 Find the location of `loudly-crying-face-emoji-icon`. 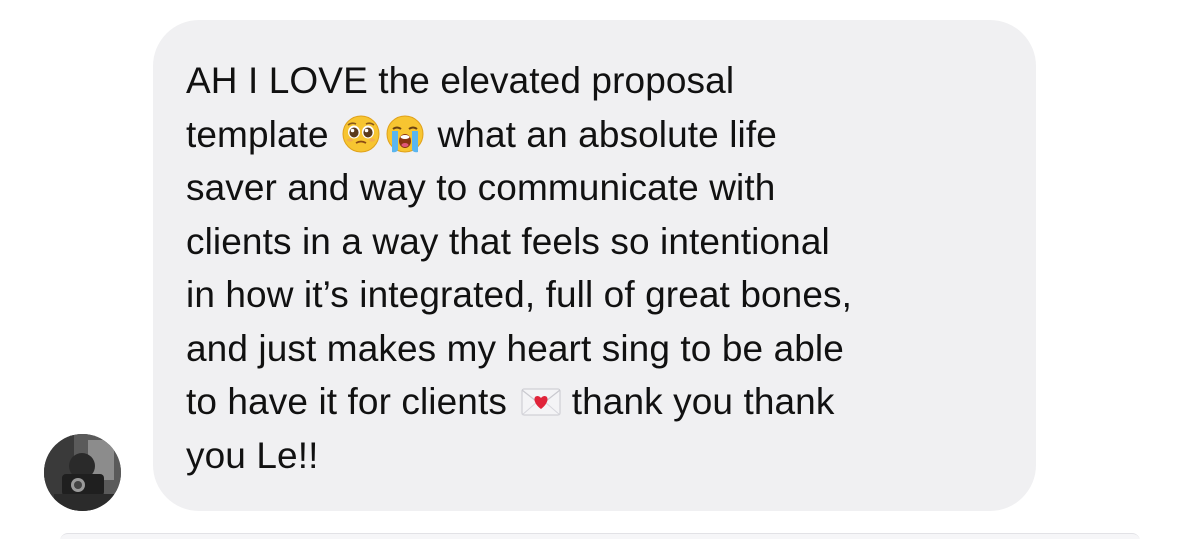

loudly-crying-face-emoji-icon is located at coordinates (405, 134).